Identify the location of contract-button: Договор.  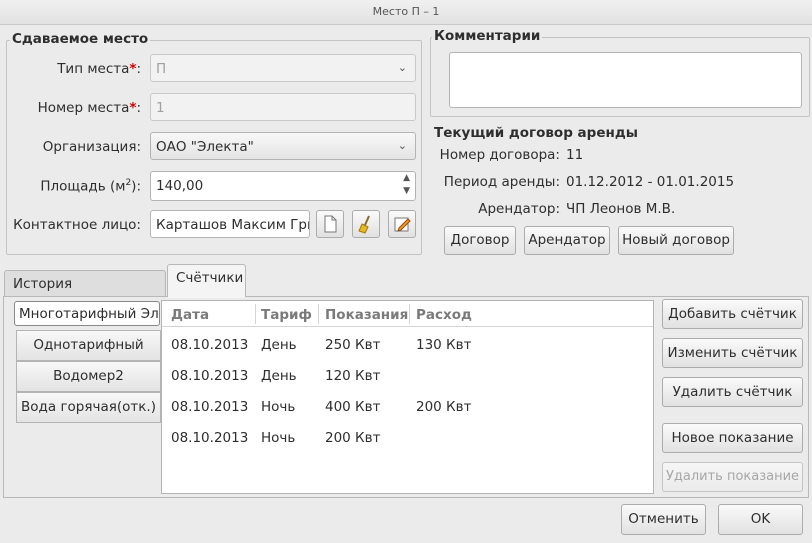
(480, 240).